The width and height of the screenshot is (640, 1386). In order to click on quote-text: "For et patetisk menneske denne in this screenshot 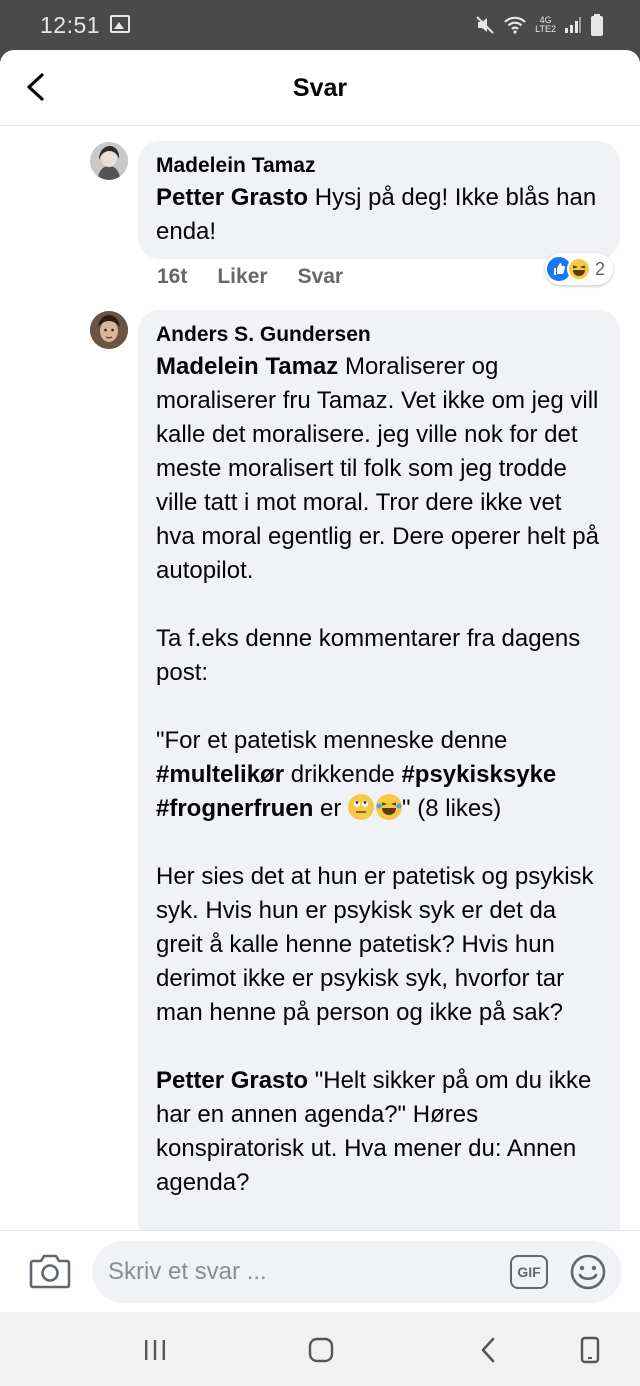, I will do `click(332, 740)`.